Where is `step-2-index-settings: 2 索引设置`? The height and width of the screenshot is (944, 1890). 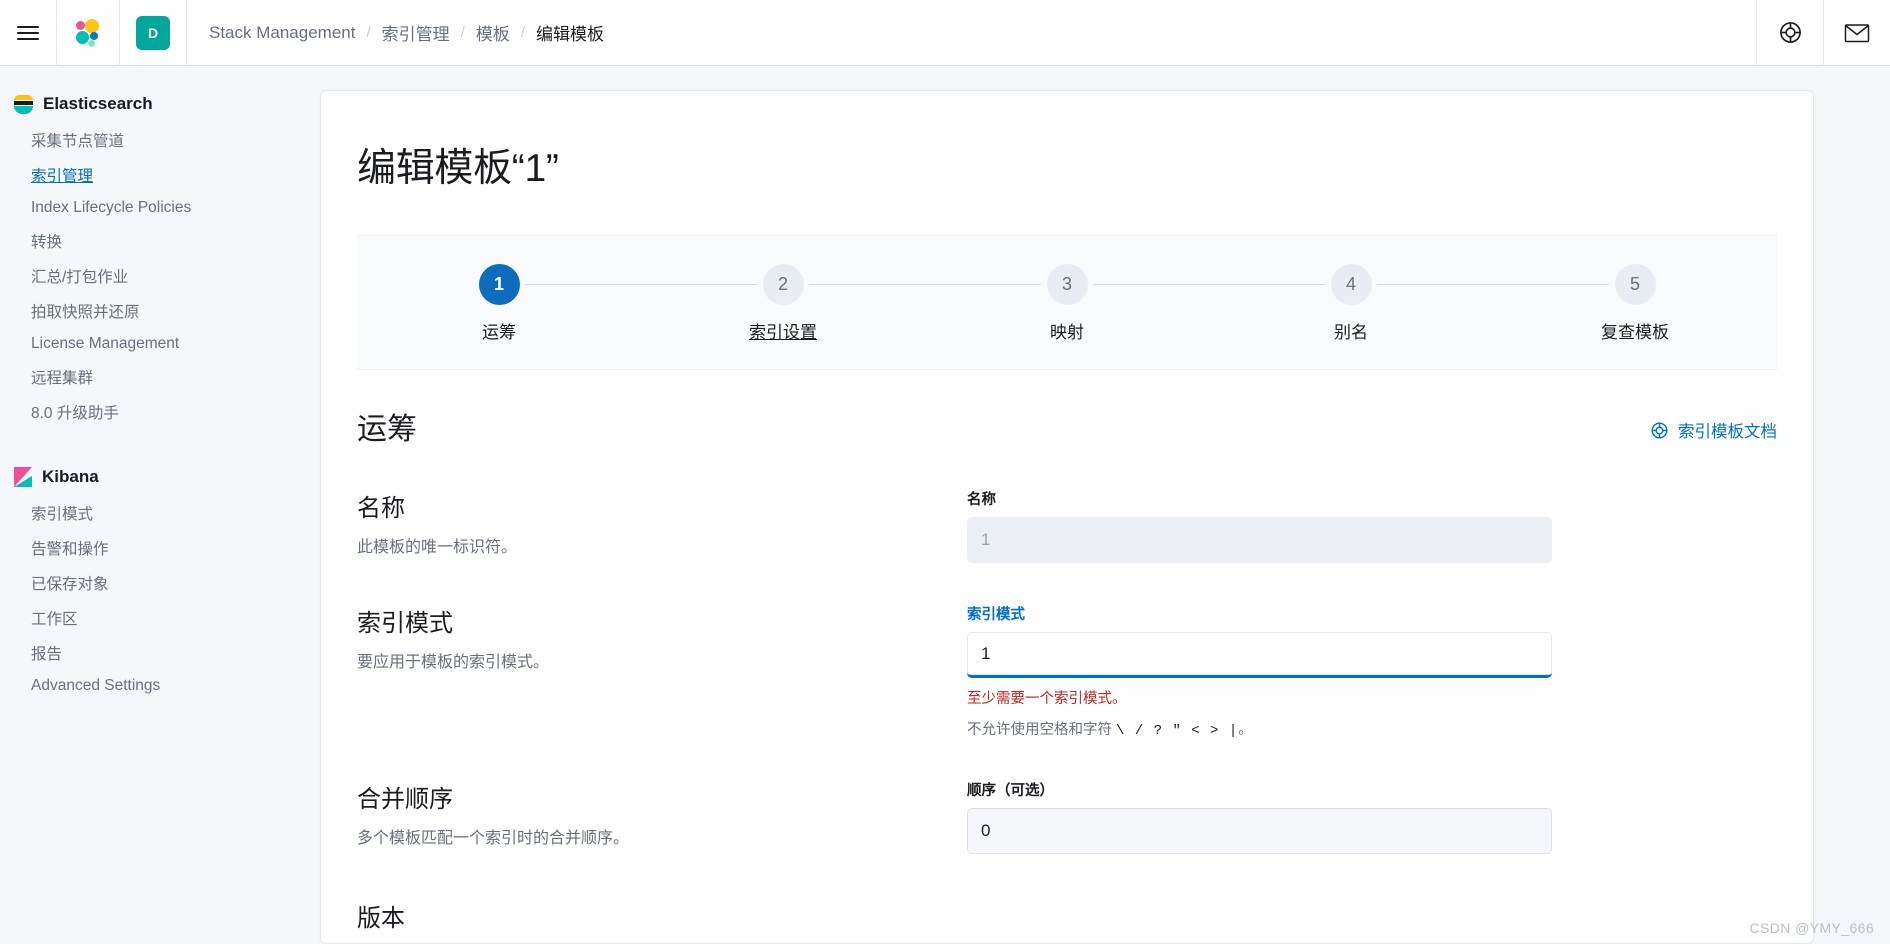
step-2-index-settings: 2 索引设置 is located at coordinates (783, 303).